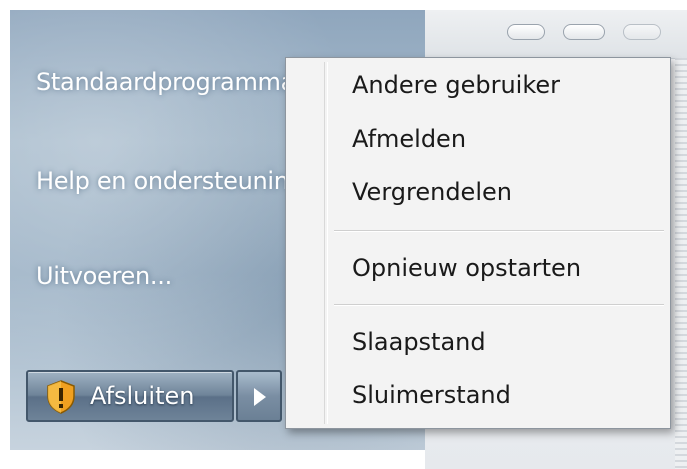 This screenshot has height=469, width=687. I want to click on shutdown-options-button, so click(259, 396).